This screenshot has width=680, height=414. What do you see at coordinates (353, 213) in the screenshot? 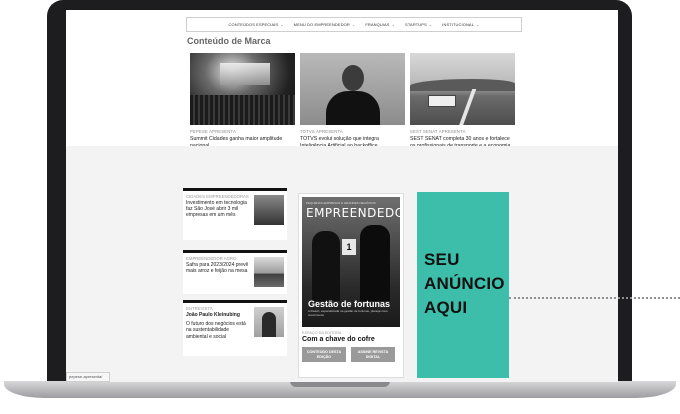
I see `magazine-logo: EMPREENDEDOR` at bounding box center [353, 213].